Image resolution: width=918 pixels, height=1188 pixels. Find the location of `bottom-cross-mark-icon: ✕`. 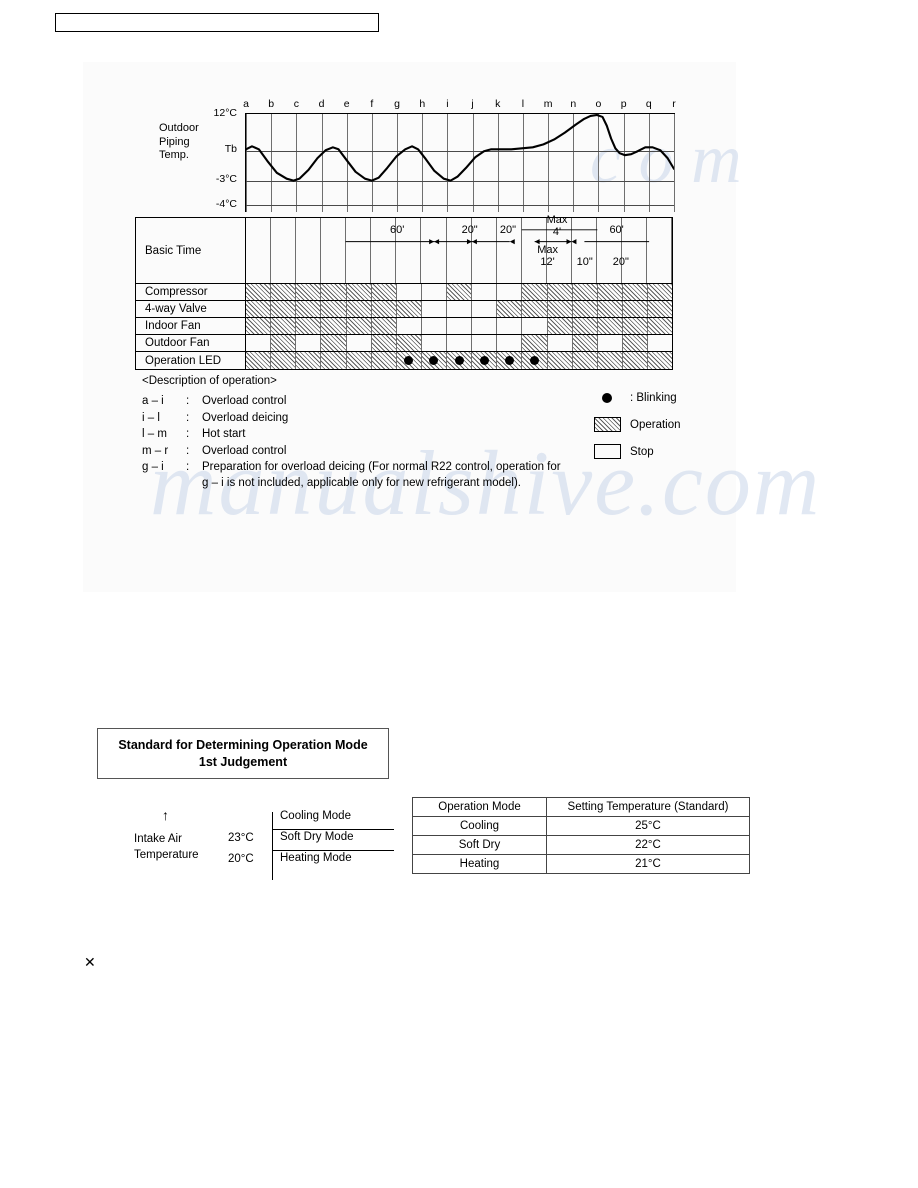

bottom-cross-mark-icon: ✕ is located at coordinates (90, 962).